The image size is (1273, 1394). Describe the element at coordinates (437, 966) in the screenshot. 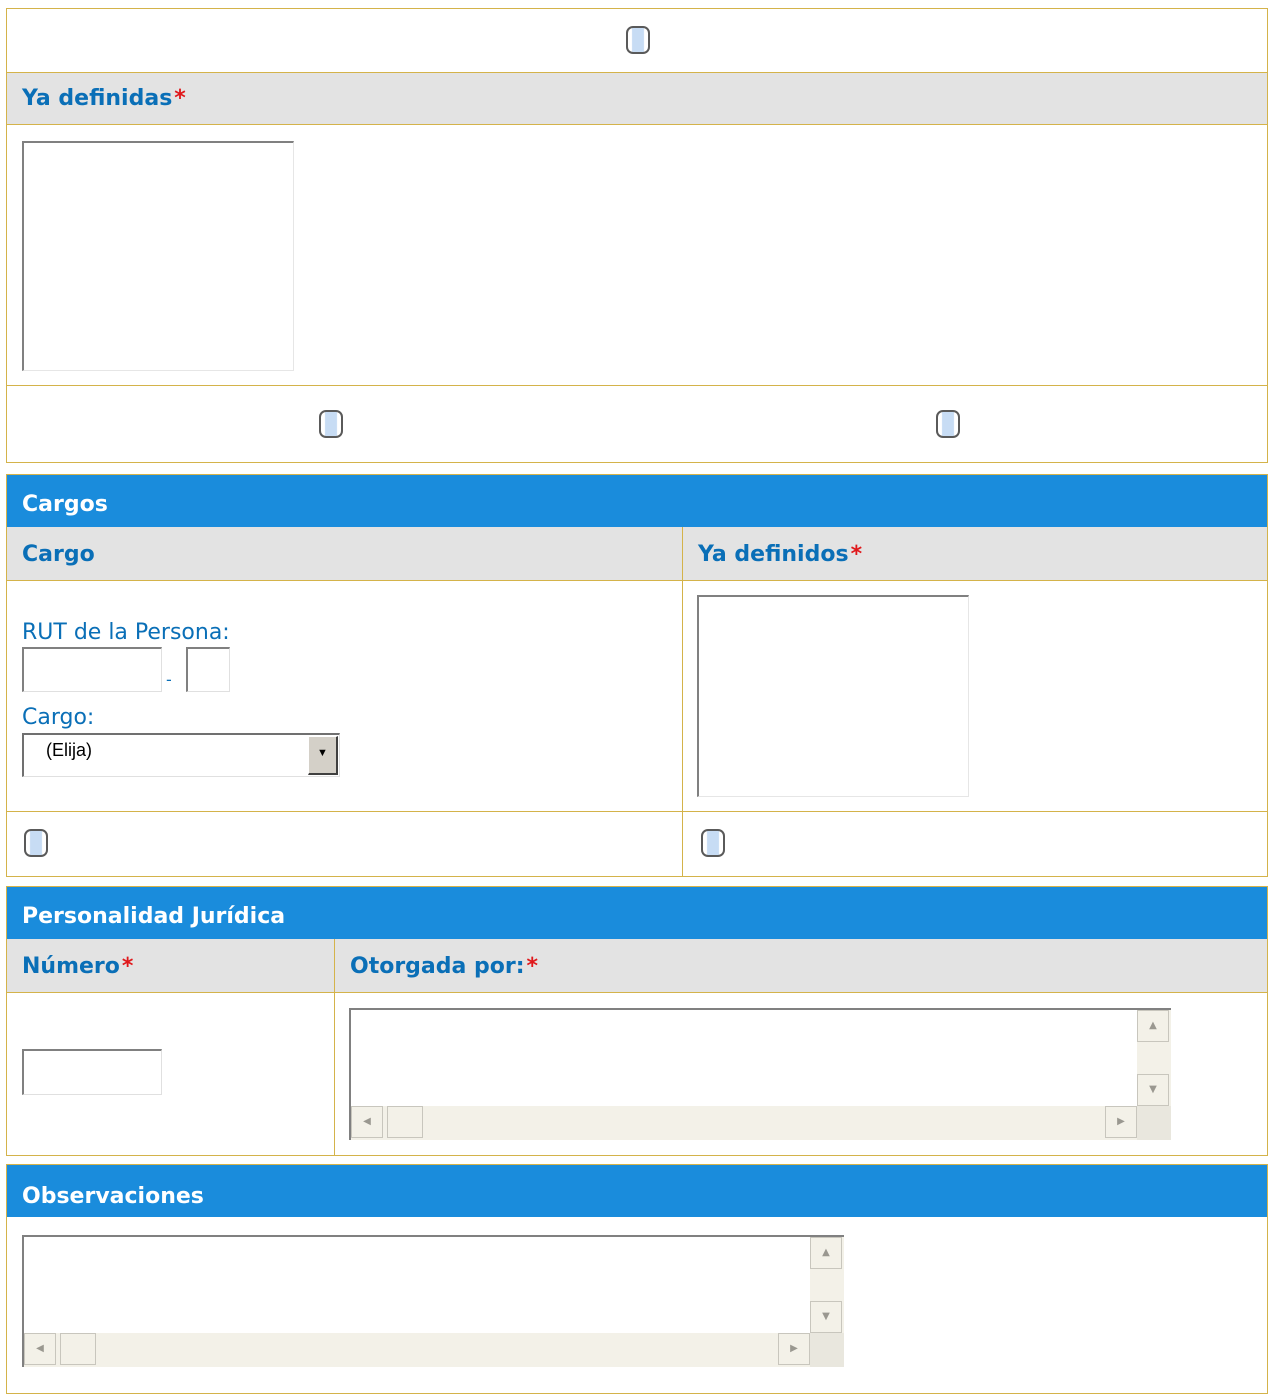

I see `otorgada-label: Otorgada por:` at that location.